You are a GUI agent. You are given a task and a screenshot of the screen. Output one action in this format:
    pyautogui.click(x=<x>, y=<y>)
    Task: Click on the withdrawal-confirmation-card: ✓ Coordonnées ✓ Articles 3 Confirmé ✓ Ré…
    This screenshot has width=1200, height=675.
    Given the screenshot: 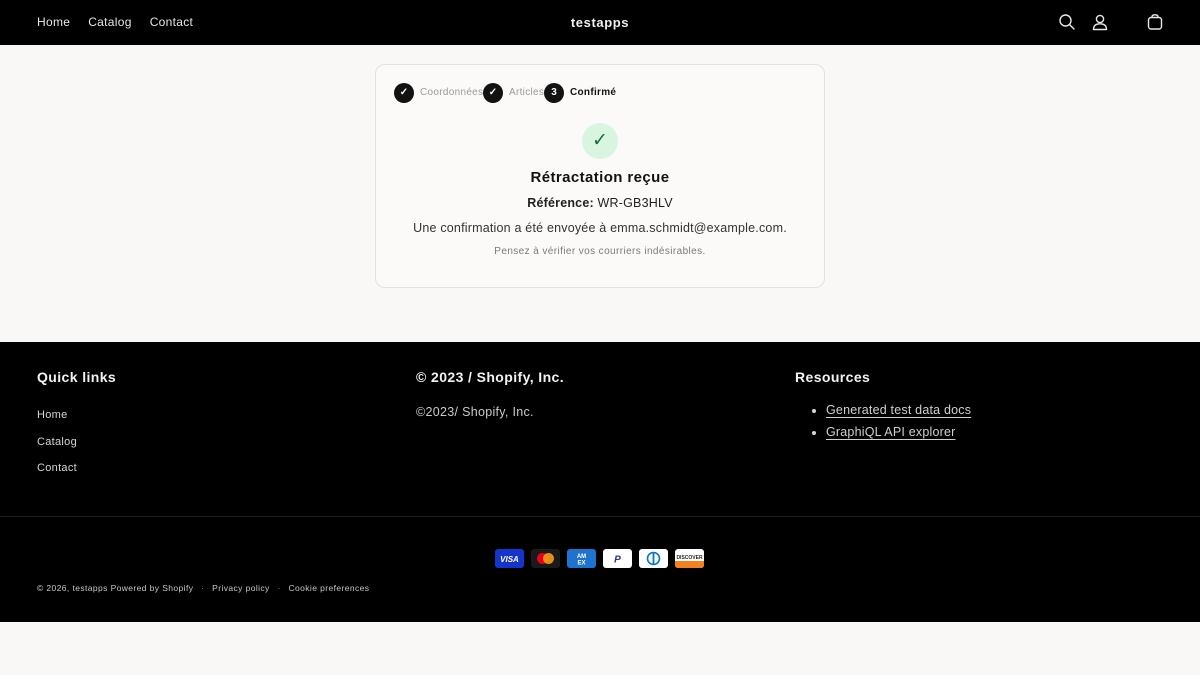 What is the action you would take?
    pyautogui.click(x=600, y=176)
    